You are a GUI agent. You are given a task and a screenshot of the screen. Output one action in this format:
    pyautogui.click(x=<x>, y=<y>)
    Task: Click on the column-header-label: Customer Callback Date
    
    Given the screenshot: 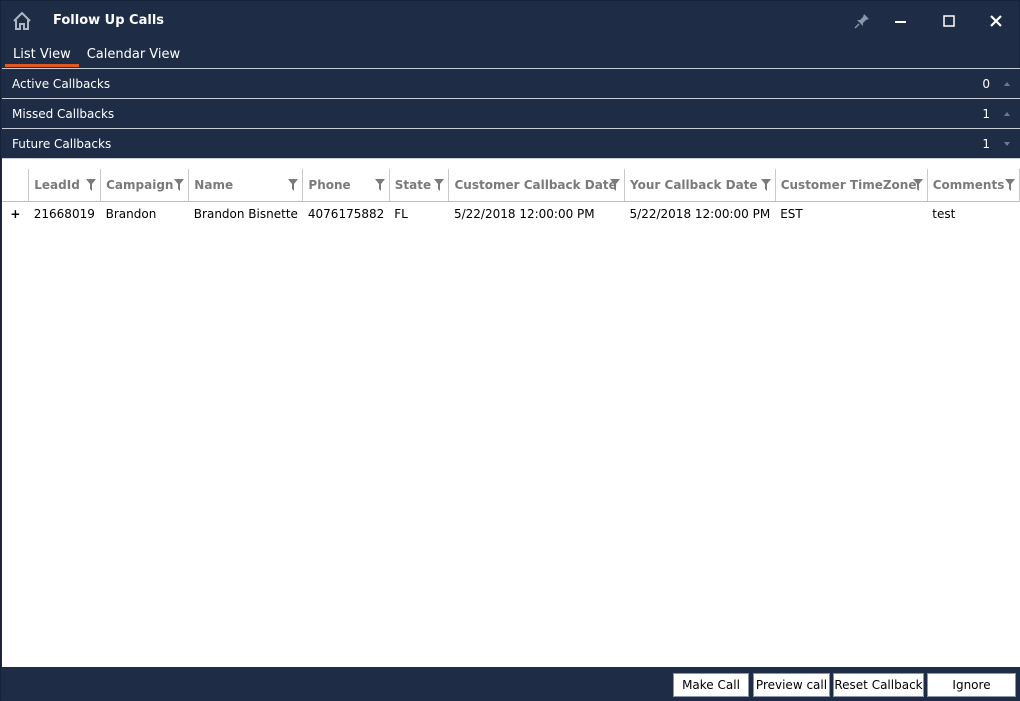 What is the action you would take?
    pyautogui.click(x=535, y=184)
    